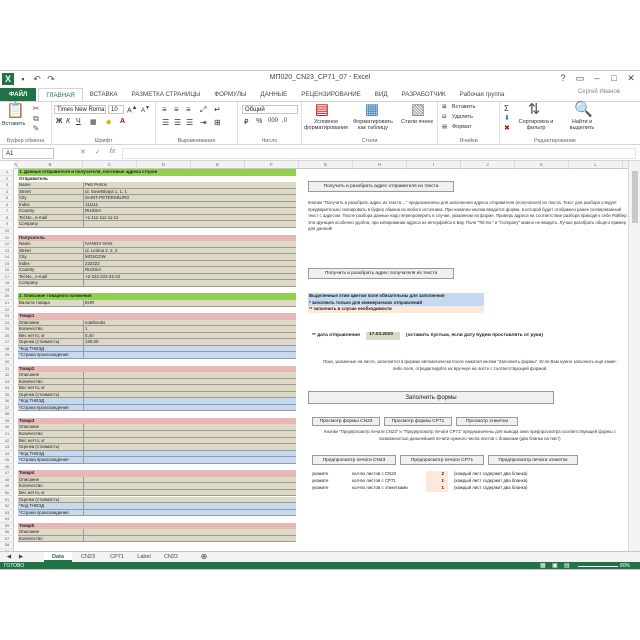 This screenshot has height=640, width=640. What do you see at coordinates (346, 421) in the screenshot?
I see `preview-cn23-button: Просмотр формы CN23` at bounding box center [346, 421].